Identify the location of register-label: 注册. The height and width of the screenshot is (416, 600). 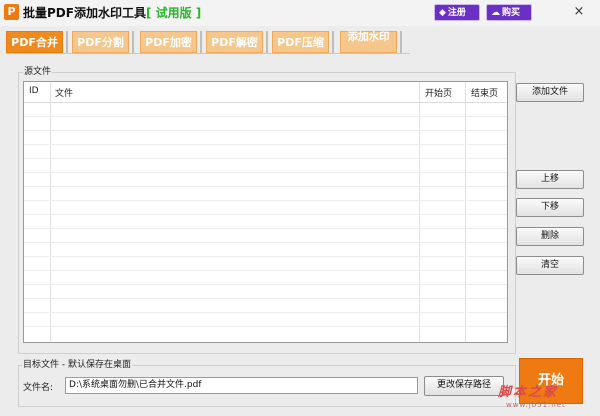
(456, 13).